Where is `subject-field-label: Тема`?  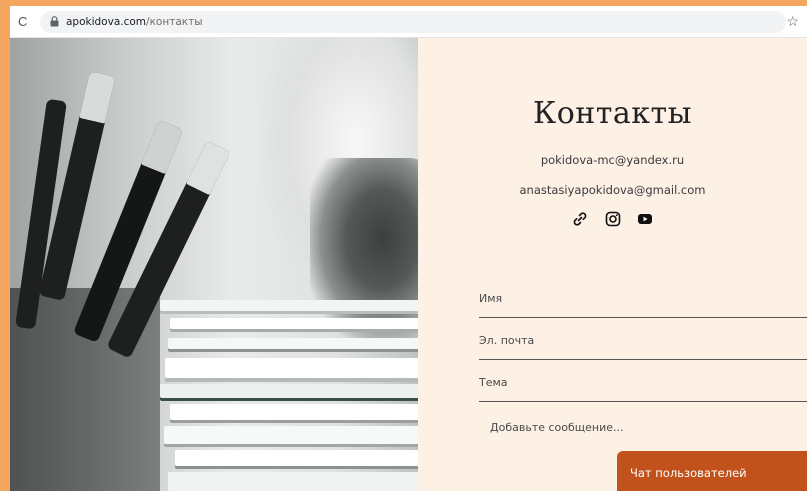
subject-field-label: Тема is located at coordinates (493, 382).